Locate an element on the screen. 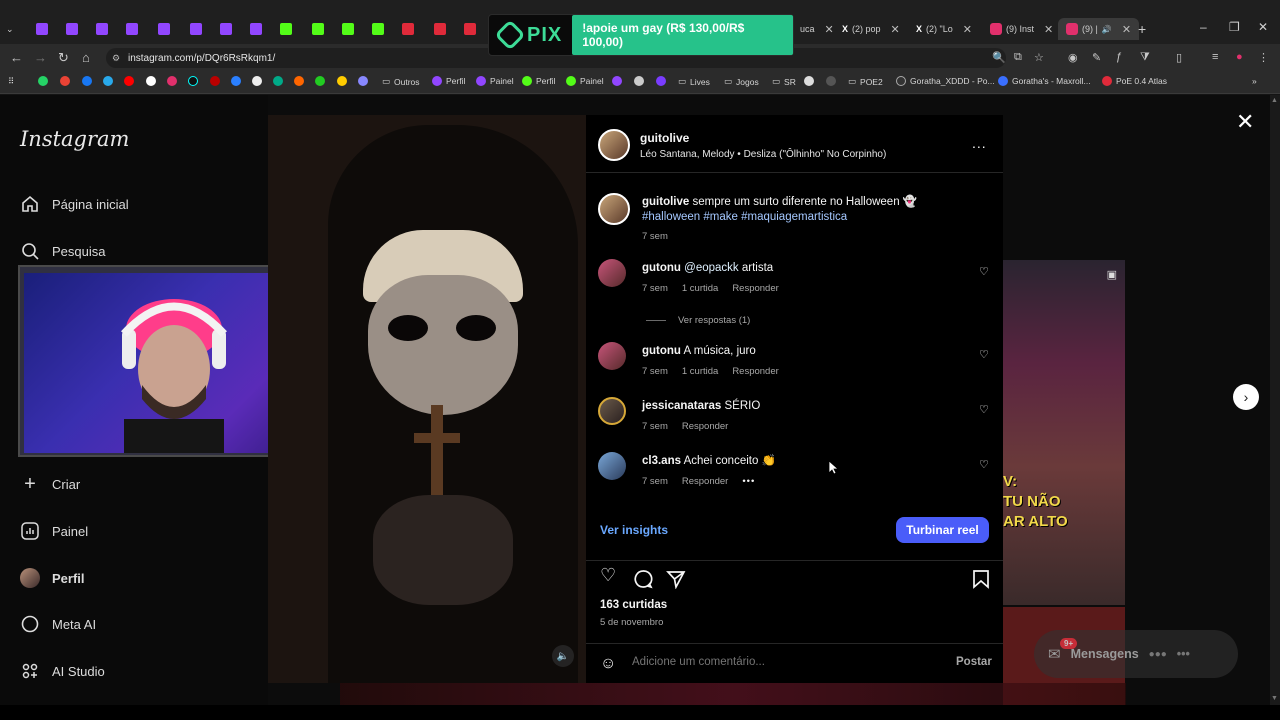  comment-icon is located at coordinates (643, 579).